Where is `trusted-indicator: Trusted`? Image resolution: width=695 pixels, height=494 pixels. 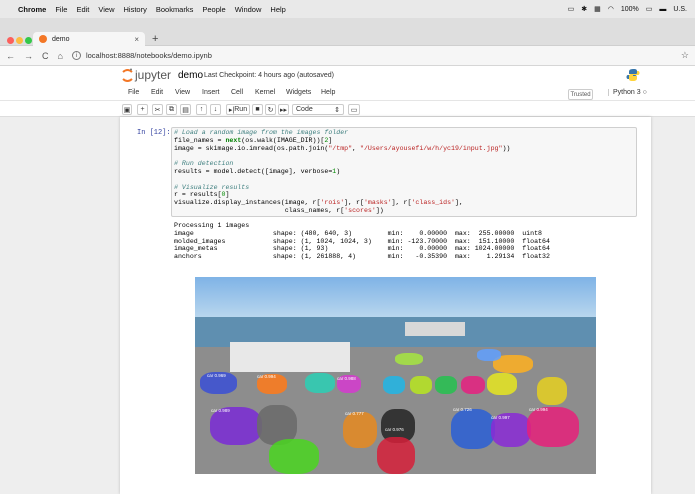
trusted-indicator: Trusted is located at coordinates (580, 94).